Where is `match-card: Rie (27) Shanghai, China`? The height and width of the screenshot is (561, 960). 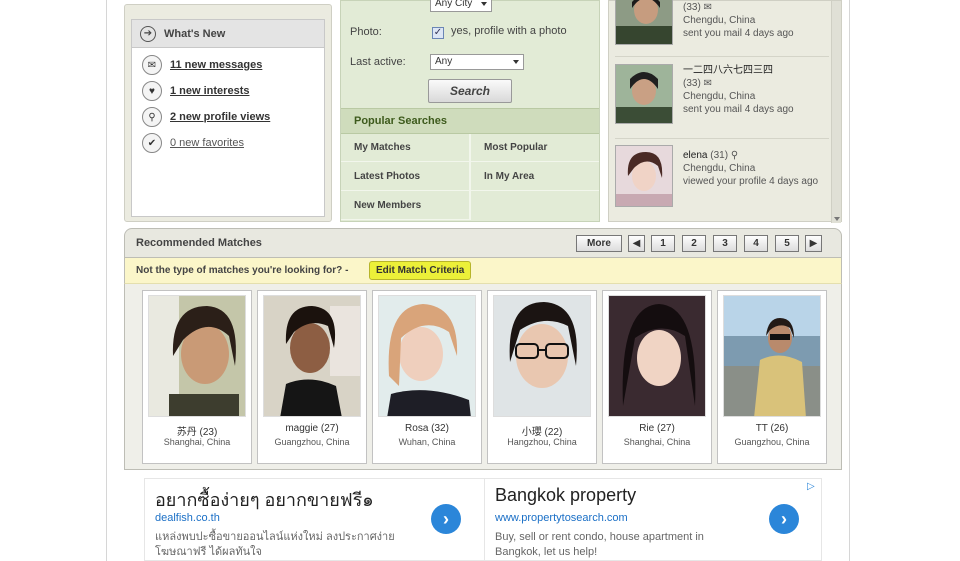
match-card: Rie (27) Shanghai, China is located at coordinates (657, 377).